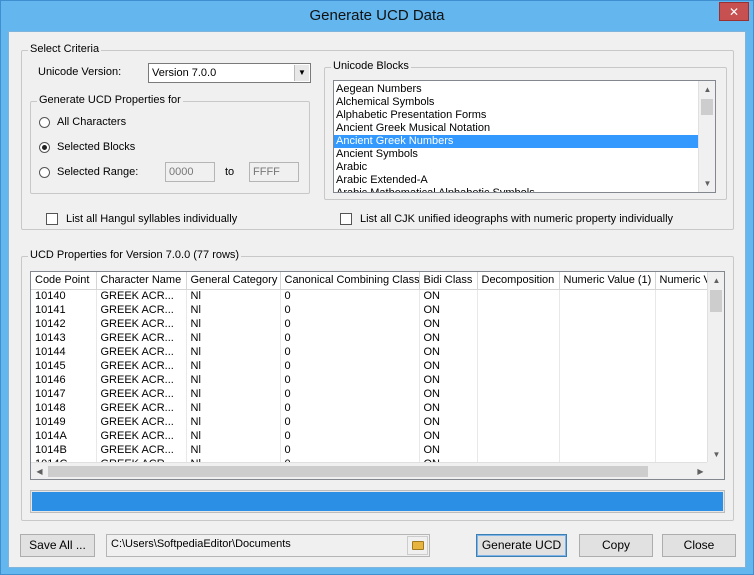 The height and width of the screenshot is (575, 754). What do you see at coordinates (44, 172) in the screenshot?
I see `radio-selected-range` at bounding box center [44, 172].